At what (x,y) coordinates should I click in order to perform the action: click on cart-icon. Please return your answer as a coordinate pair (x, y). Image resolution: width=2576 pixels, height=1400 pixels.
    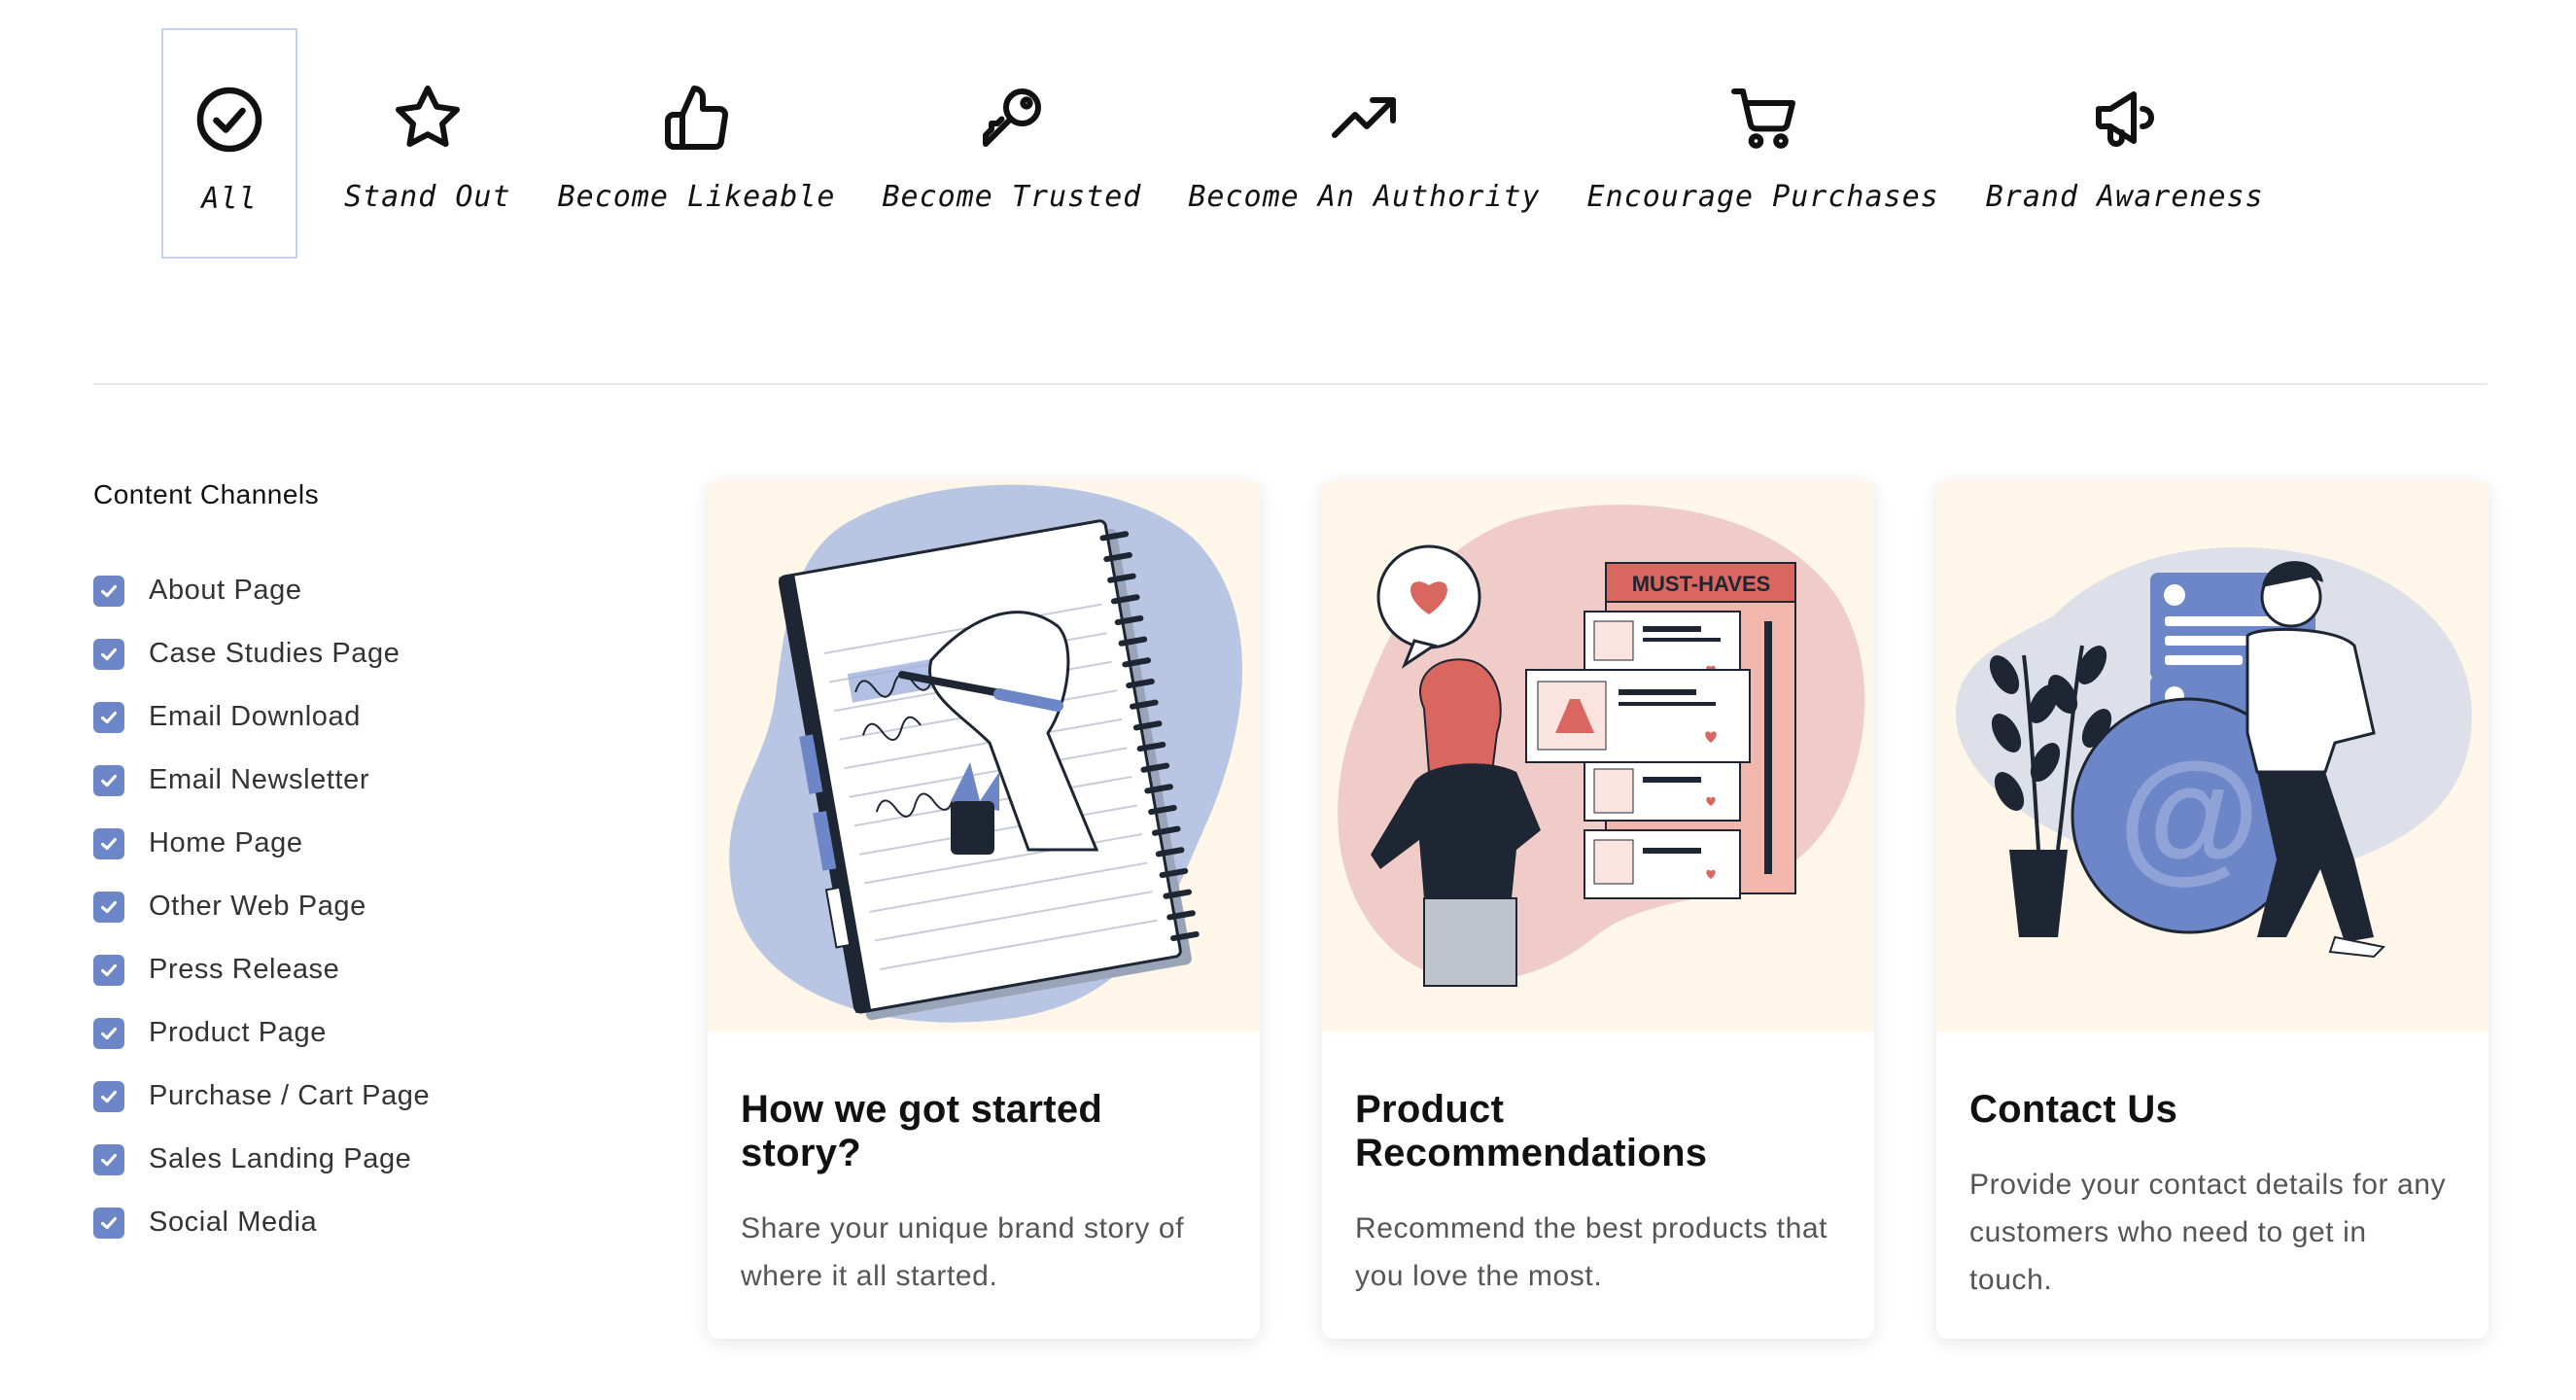
    Looking at the image, I should click on (1763, 118).